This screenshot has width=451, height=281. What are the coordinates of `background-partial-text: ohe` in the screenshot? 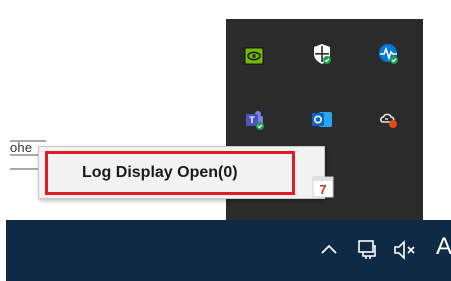 It's located at (21, 147).